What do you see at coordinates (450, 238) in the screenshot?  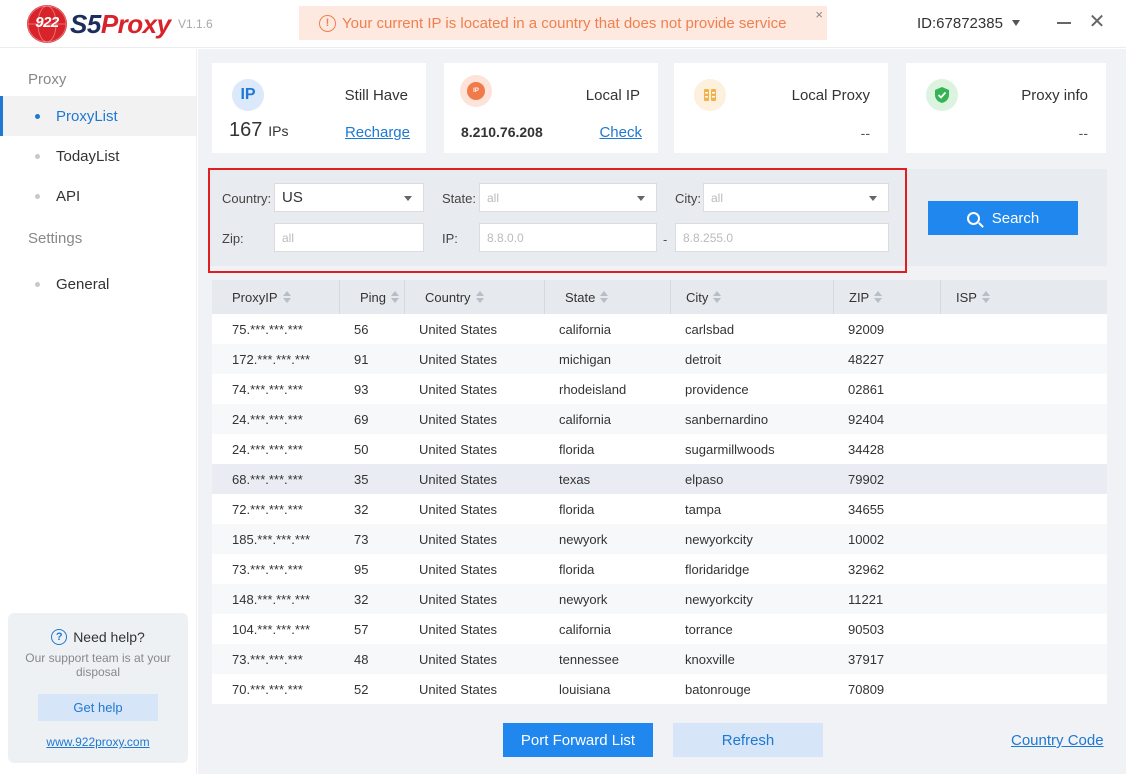 I see `ip-label: IP:` at bounding box center [450, 238].